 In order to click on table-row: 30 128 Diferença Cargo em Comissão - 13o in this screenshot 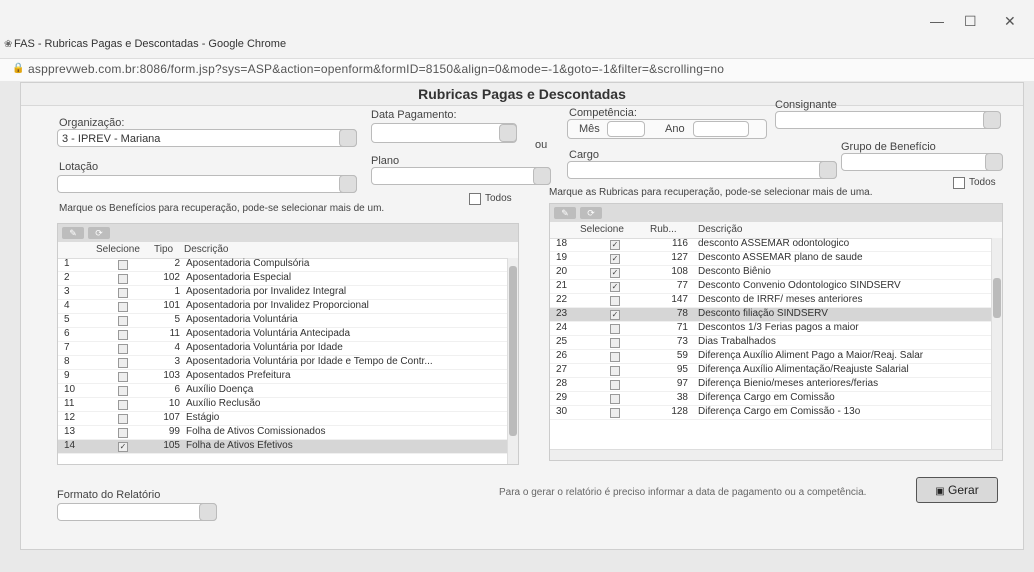, I will do `click(776, 413)`.